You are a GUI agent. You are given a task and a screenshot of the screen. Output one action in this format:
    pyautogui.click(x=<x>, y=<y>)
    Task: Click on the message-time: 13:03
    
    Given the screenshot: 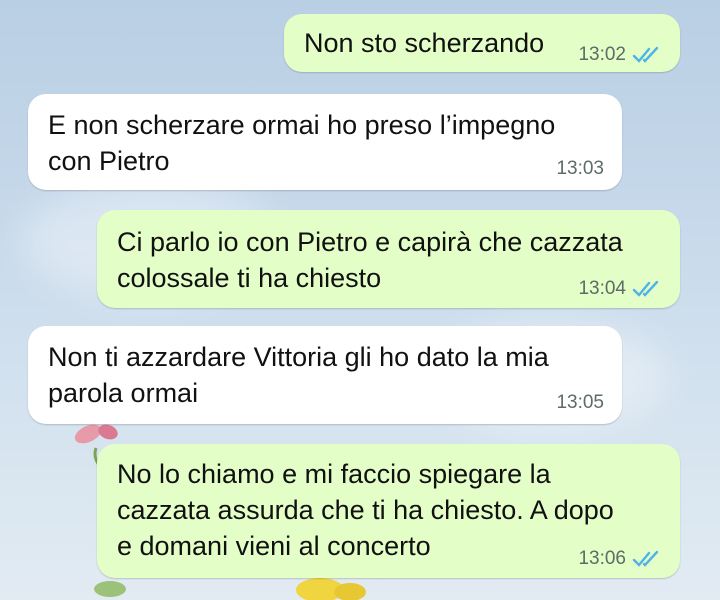 What is the action you would take?
    pyautogui.click(x=580, y=168)
    